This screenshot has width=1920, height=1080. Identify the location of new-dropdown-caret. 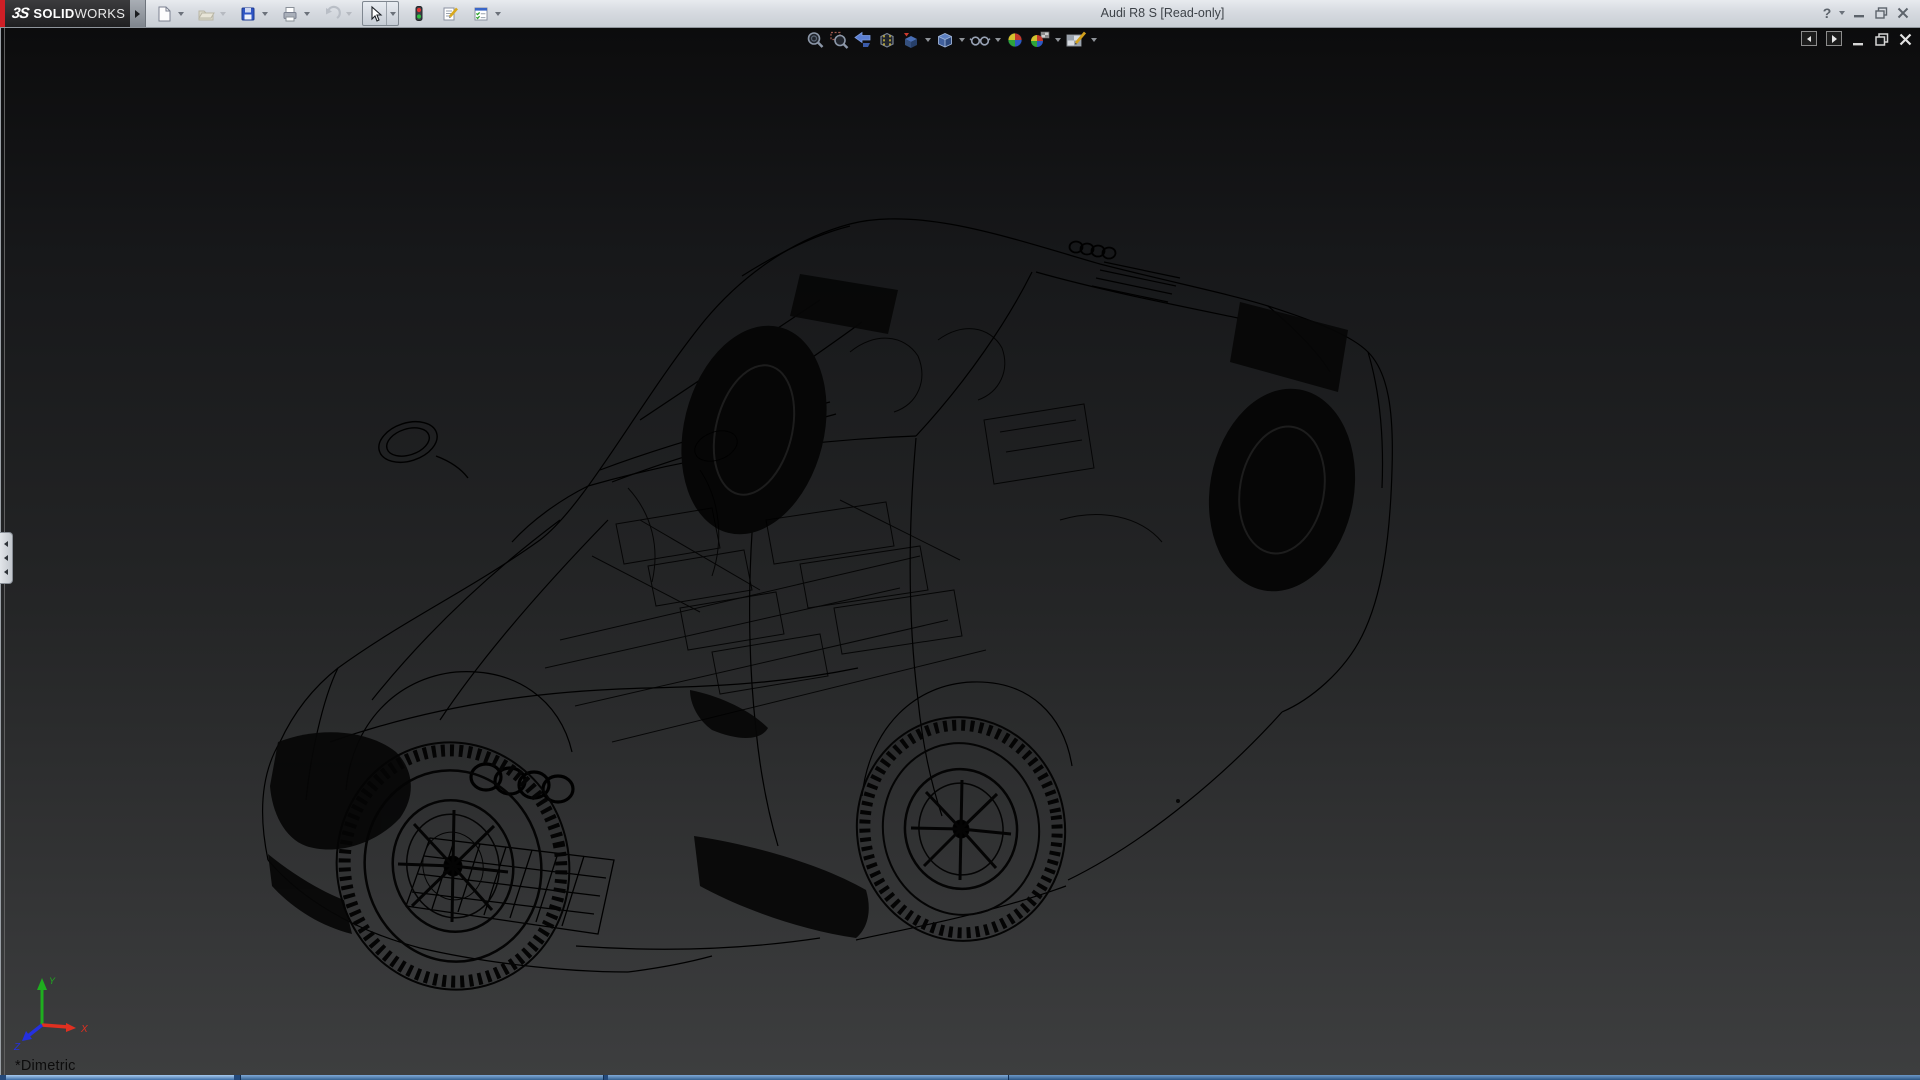
(180, 13).